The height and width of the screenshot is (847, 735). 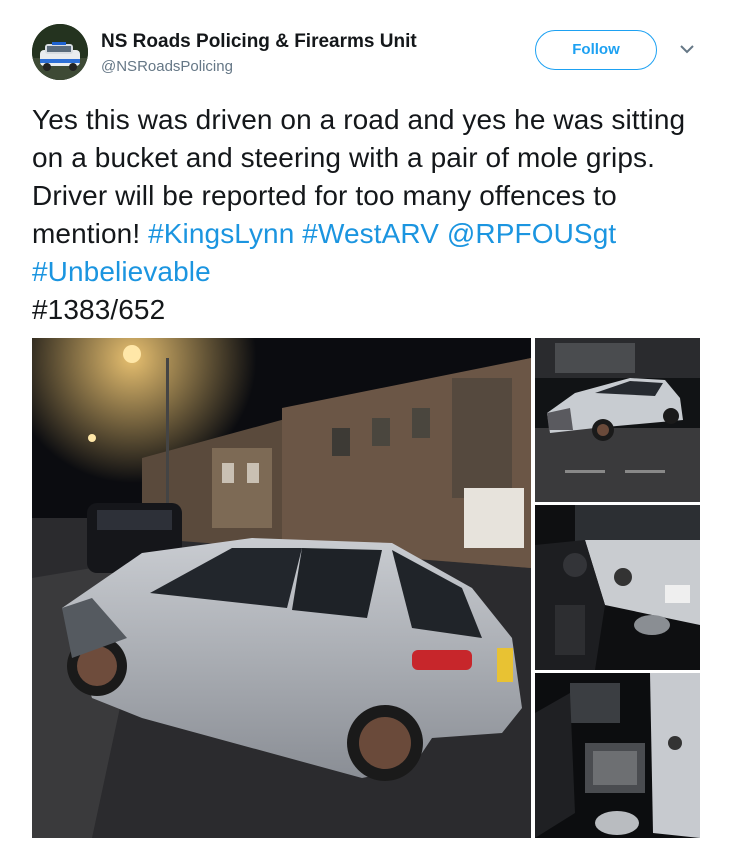 I want to click on avatar, so click(x=60, y=52).